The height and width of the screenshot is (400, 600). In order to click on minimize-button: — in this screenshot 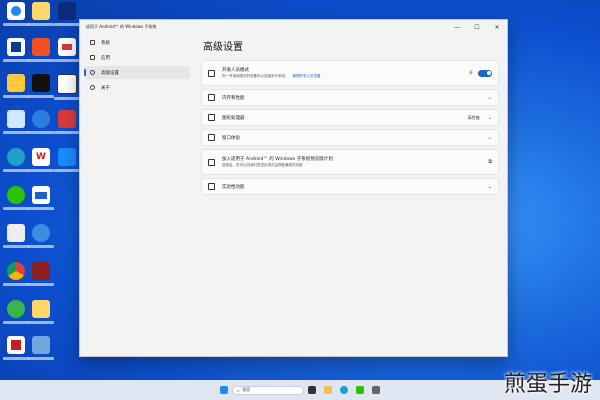, I will do `click(457, 27)`.